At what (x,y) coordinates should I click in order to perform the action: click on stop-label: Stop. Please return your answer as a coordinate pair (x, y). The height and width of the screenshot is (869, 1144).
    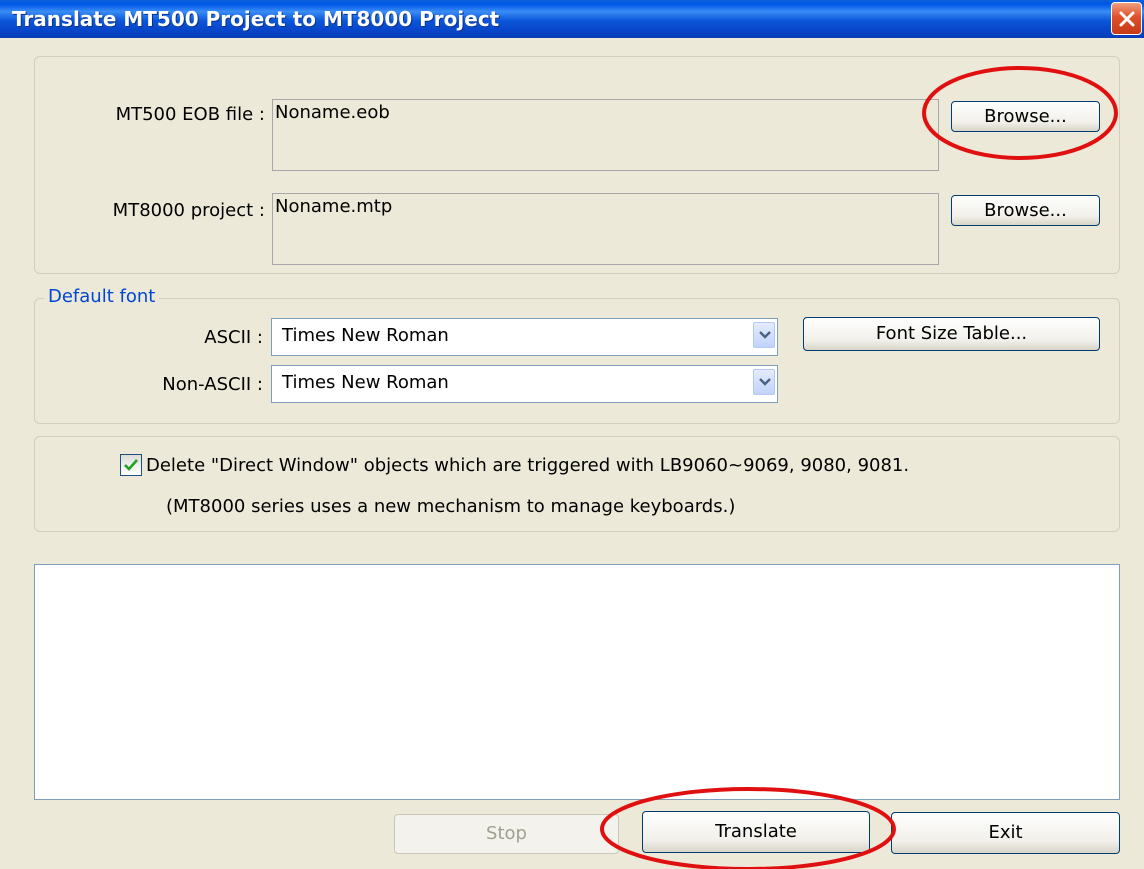
    Looking at the image, I should click on (506, 833).